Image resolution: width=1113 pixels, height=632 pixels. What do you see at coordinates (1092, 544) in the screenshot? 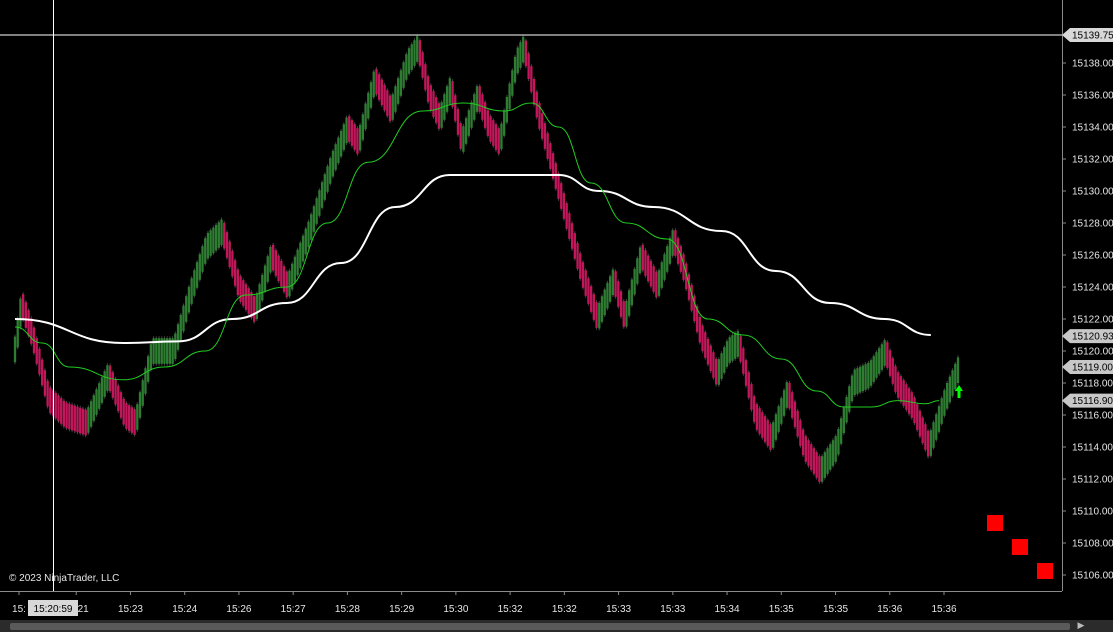
I see `price-tick-label: 15108.00` at bounding box center [1092, 544].